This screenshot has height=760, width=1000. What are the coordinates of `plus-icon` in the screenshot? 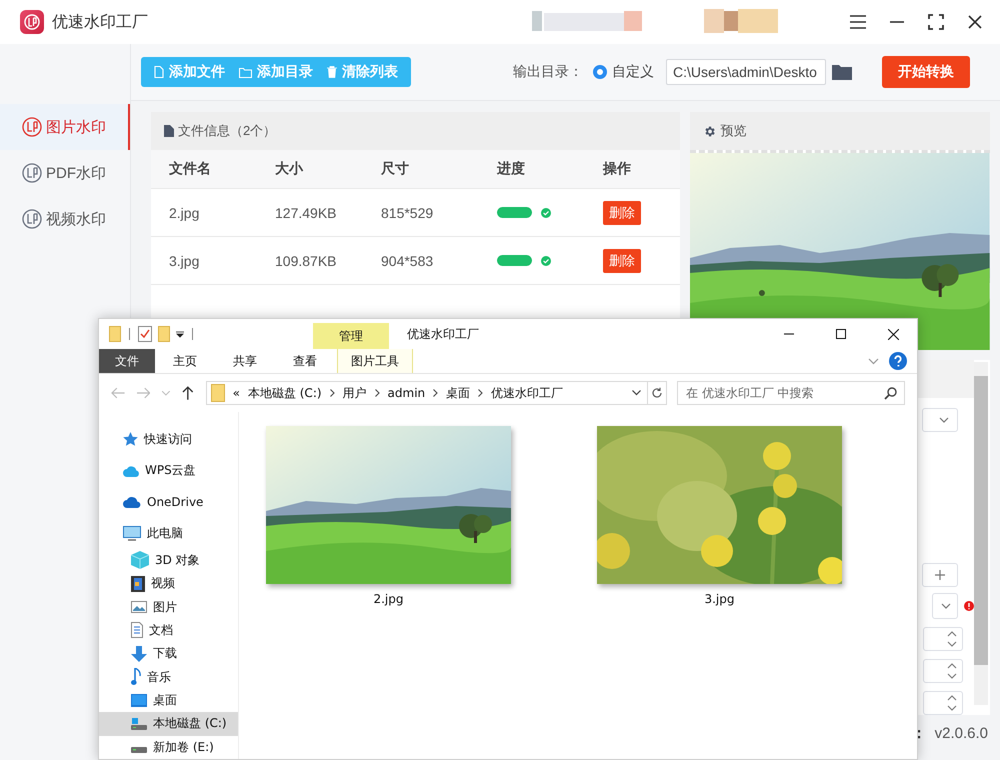 It's located at (940, 575).